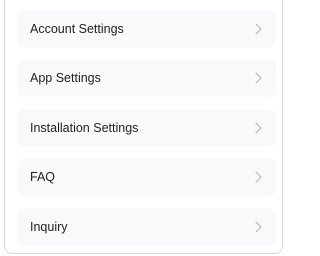 This screenshot has height=256, width=320. What do you see at coordinates (43, 177) in the screenshot?
I see `menu-item-label: FAQ` at bounding box center [43, 177].